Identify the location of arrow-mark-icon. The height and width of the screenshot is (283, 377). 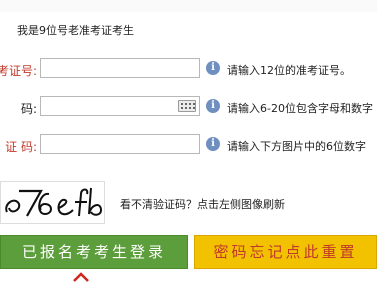
(81, 277).